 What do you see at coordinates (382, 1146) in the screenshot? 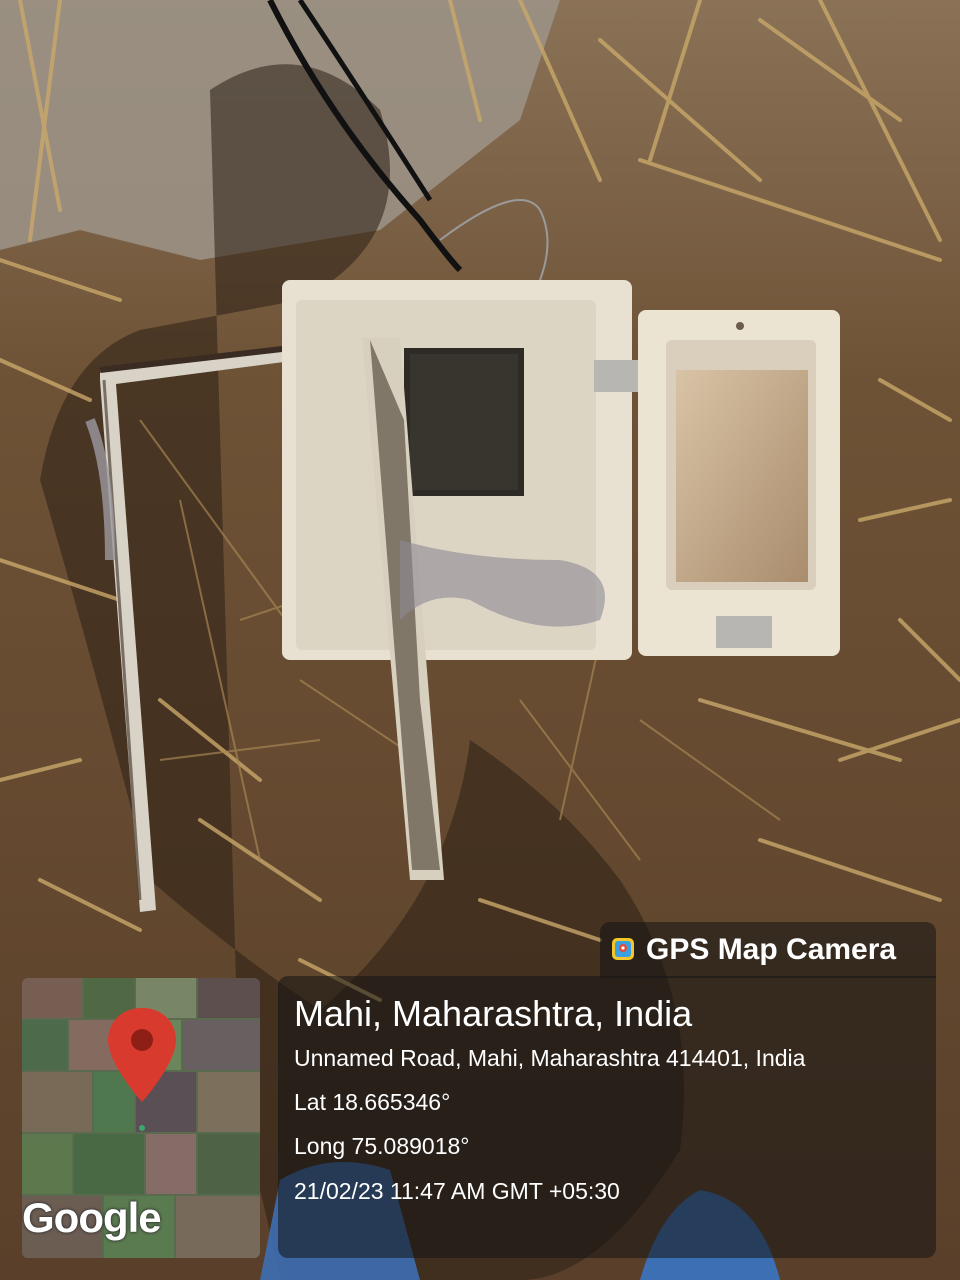
I see `longitude-label: Long 75.089018°` at bounding box center [382, 1146].